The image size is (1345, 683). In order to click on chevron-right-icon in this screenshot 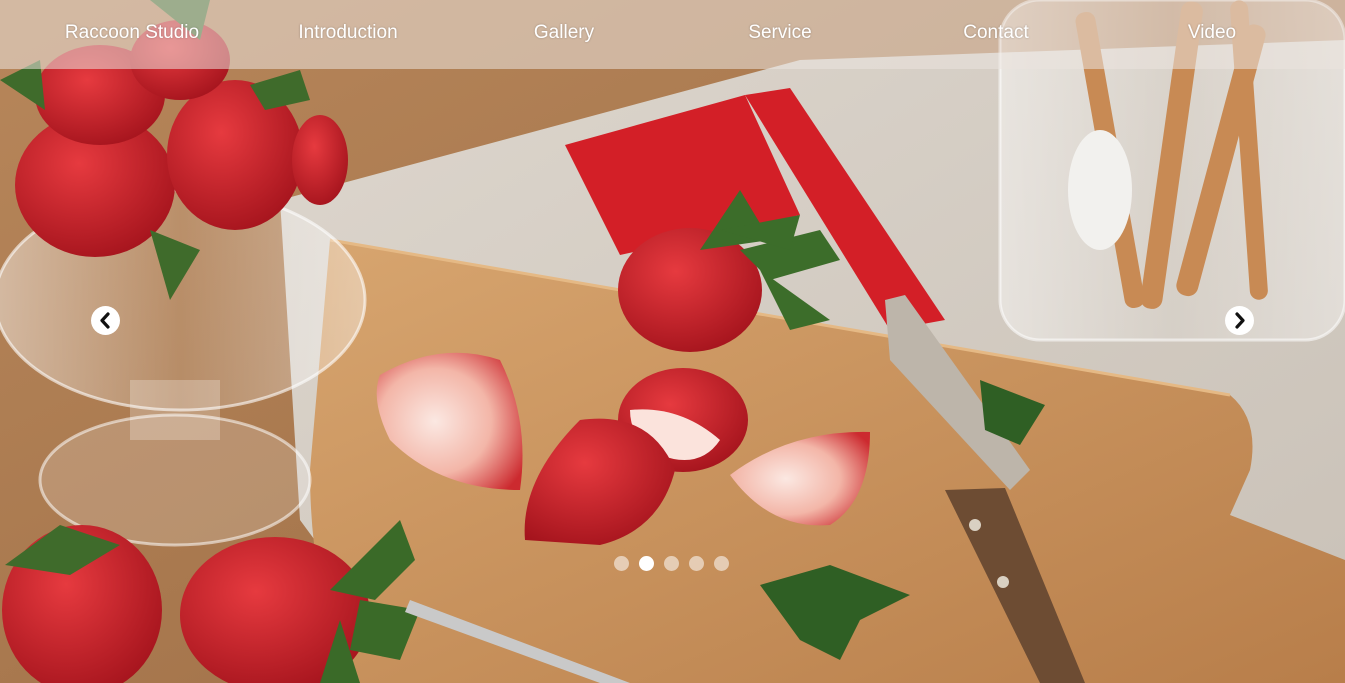, I will do `click(1240, 320)`.